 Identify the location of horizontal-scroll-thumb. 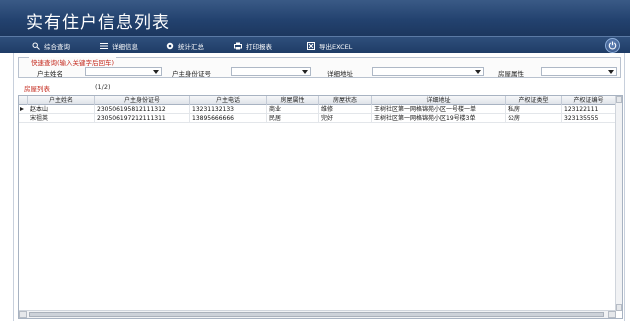
(316, 314).